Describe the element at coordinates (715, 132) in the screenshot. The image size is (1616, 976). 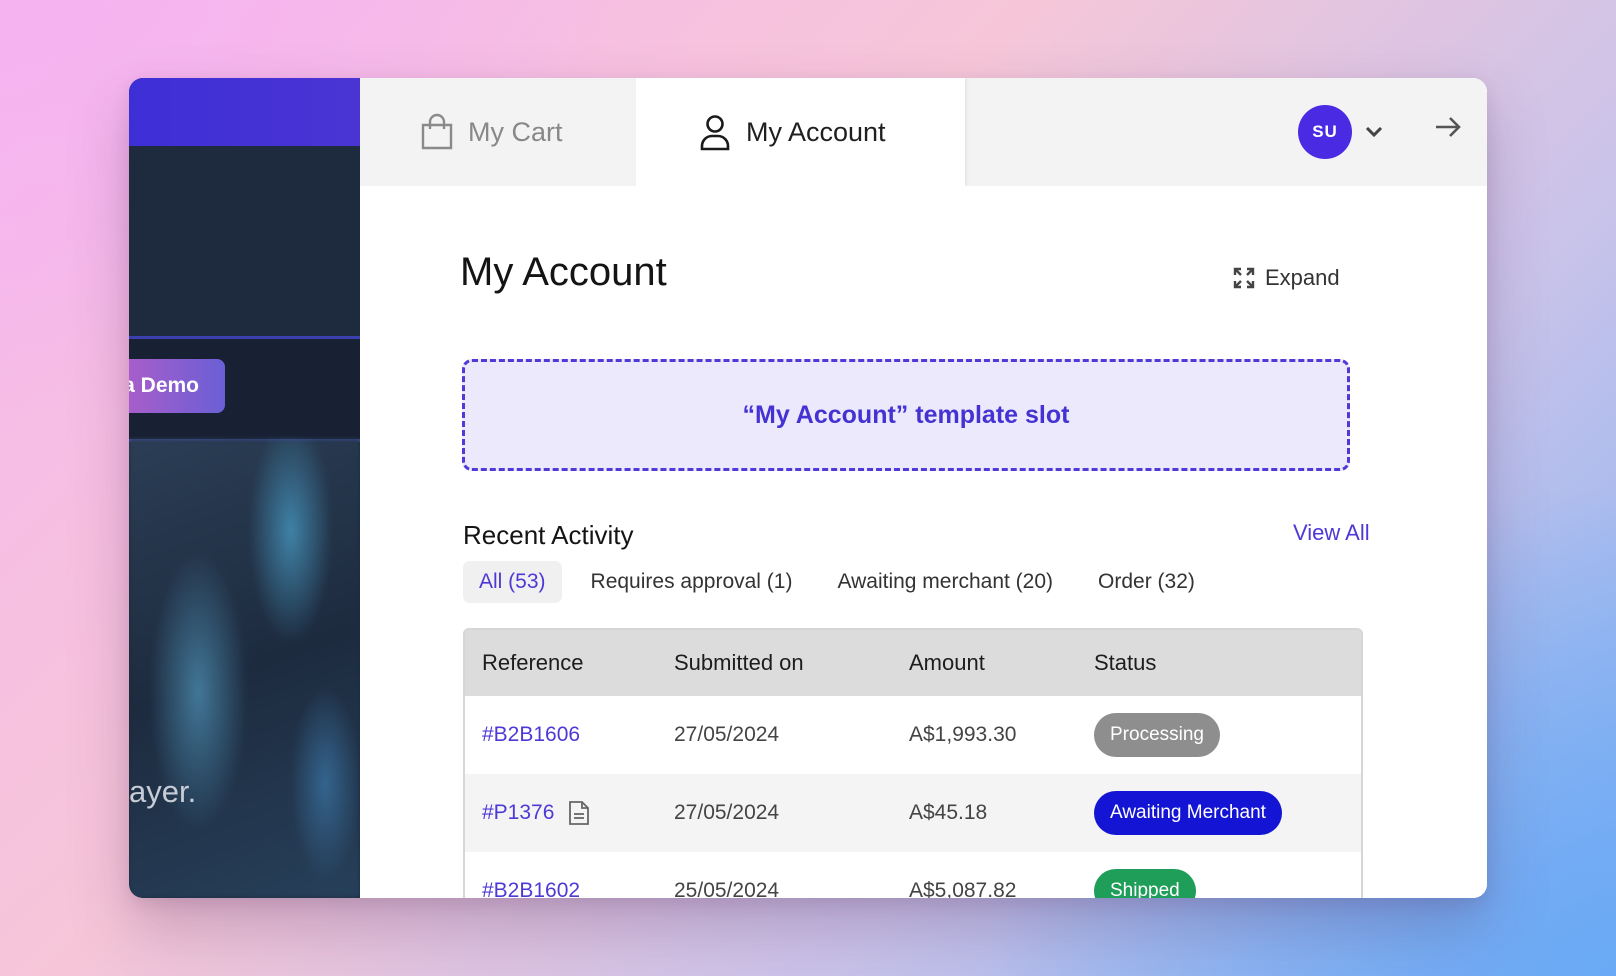
I see `user-icon` at that location.